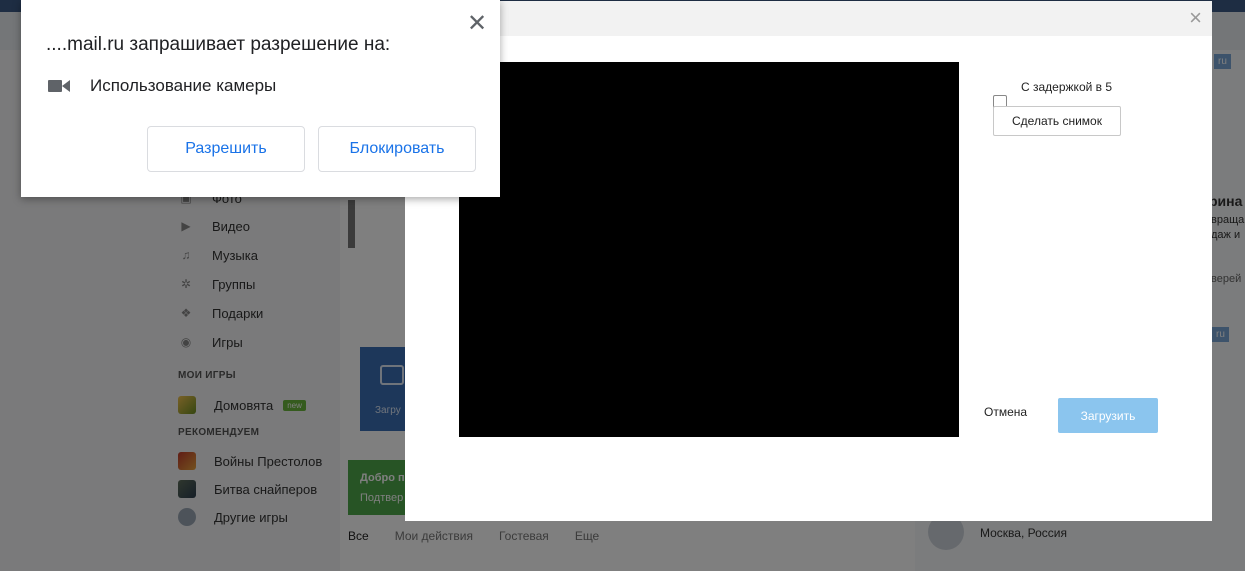  What do you see at coordinates (808, 18) in the screenshot?
I see `dialog-header` at bounding box center [808, 18].